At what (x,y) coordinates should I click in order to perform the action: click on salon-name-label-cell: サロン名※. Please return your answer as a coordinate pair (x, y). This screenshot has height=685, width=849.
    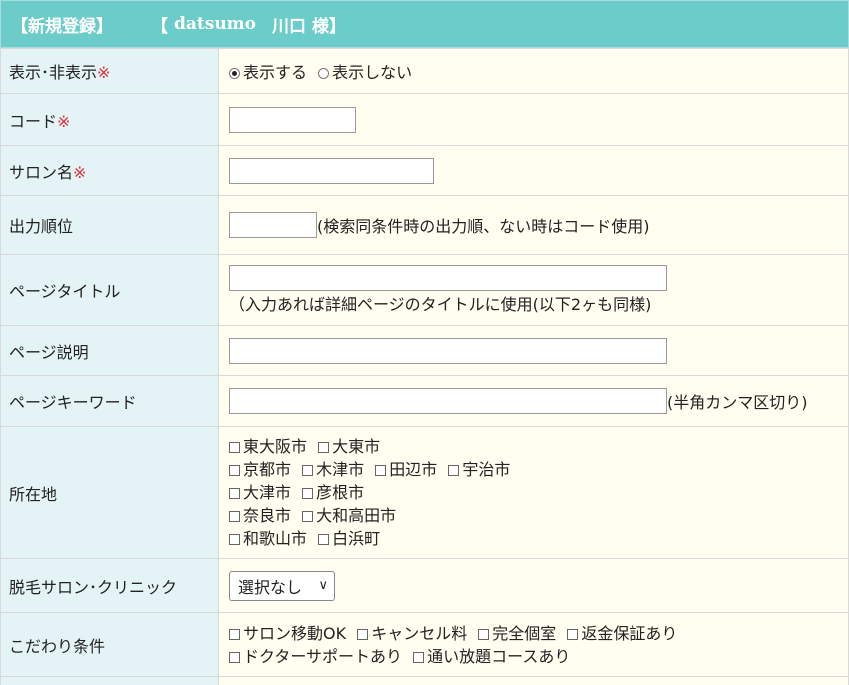
    Looking at the image, I should click on (109, 170).